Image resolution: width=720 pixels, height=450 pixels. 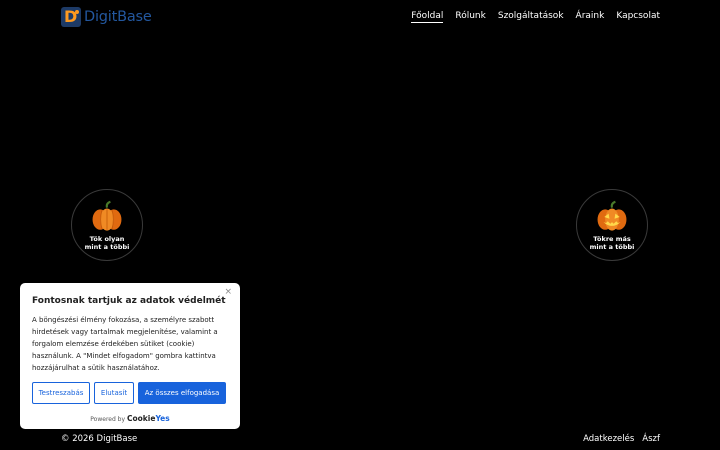 I want to click on badge-left-label: Tök olyan mint a többi, so click(x=107, y=243).